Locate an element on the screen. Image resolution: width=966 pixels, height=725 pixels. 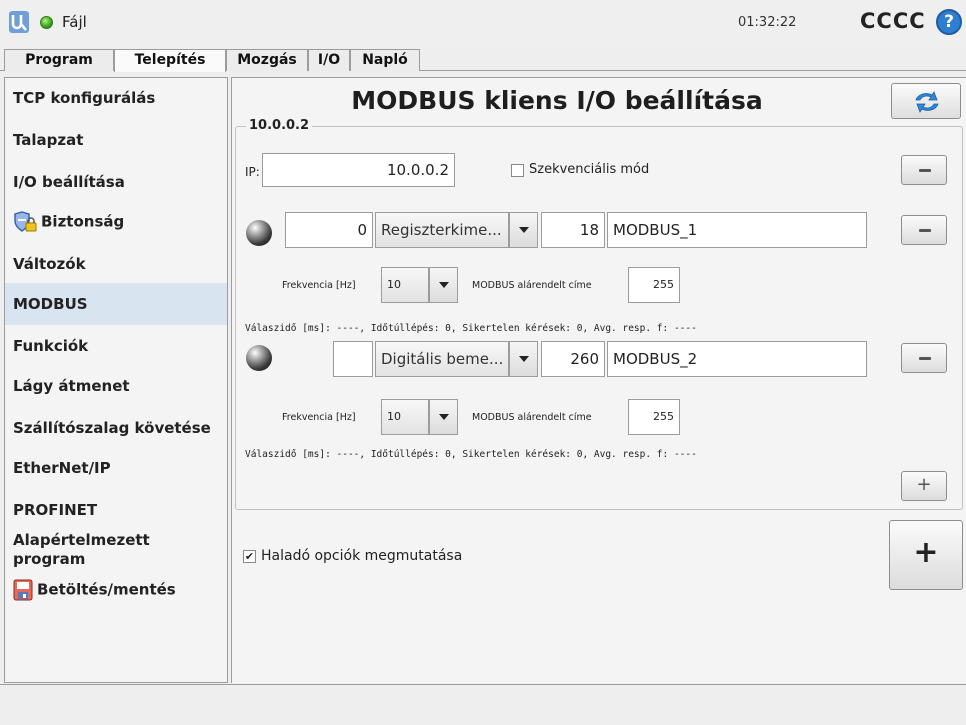
sidebar-item-ethernet-ip: EtherNet/IP is located at coordinates (116, 468).